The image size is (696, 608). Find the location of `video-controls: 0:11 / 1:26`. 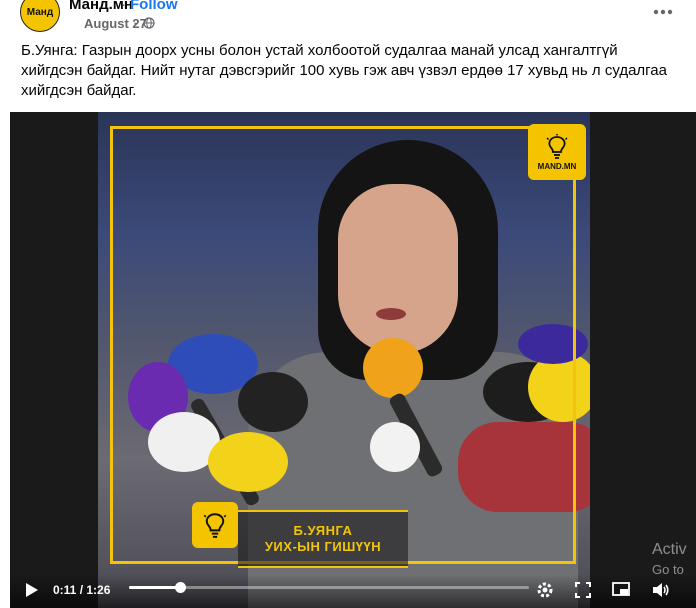

video-controls: 0:11 / 1:26 is located at coordinates (353, 591).